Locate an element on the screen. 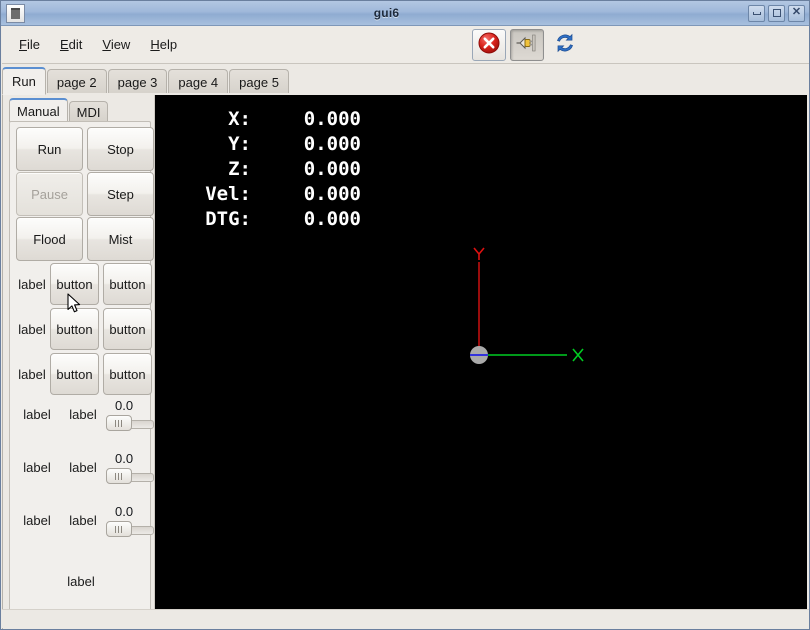  power-plug-icon is located at coordinates (527, 45).